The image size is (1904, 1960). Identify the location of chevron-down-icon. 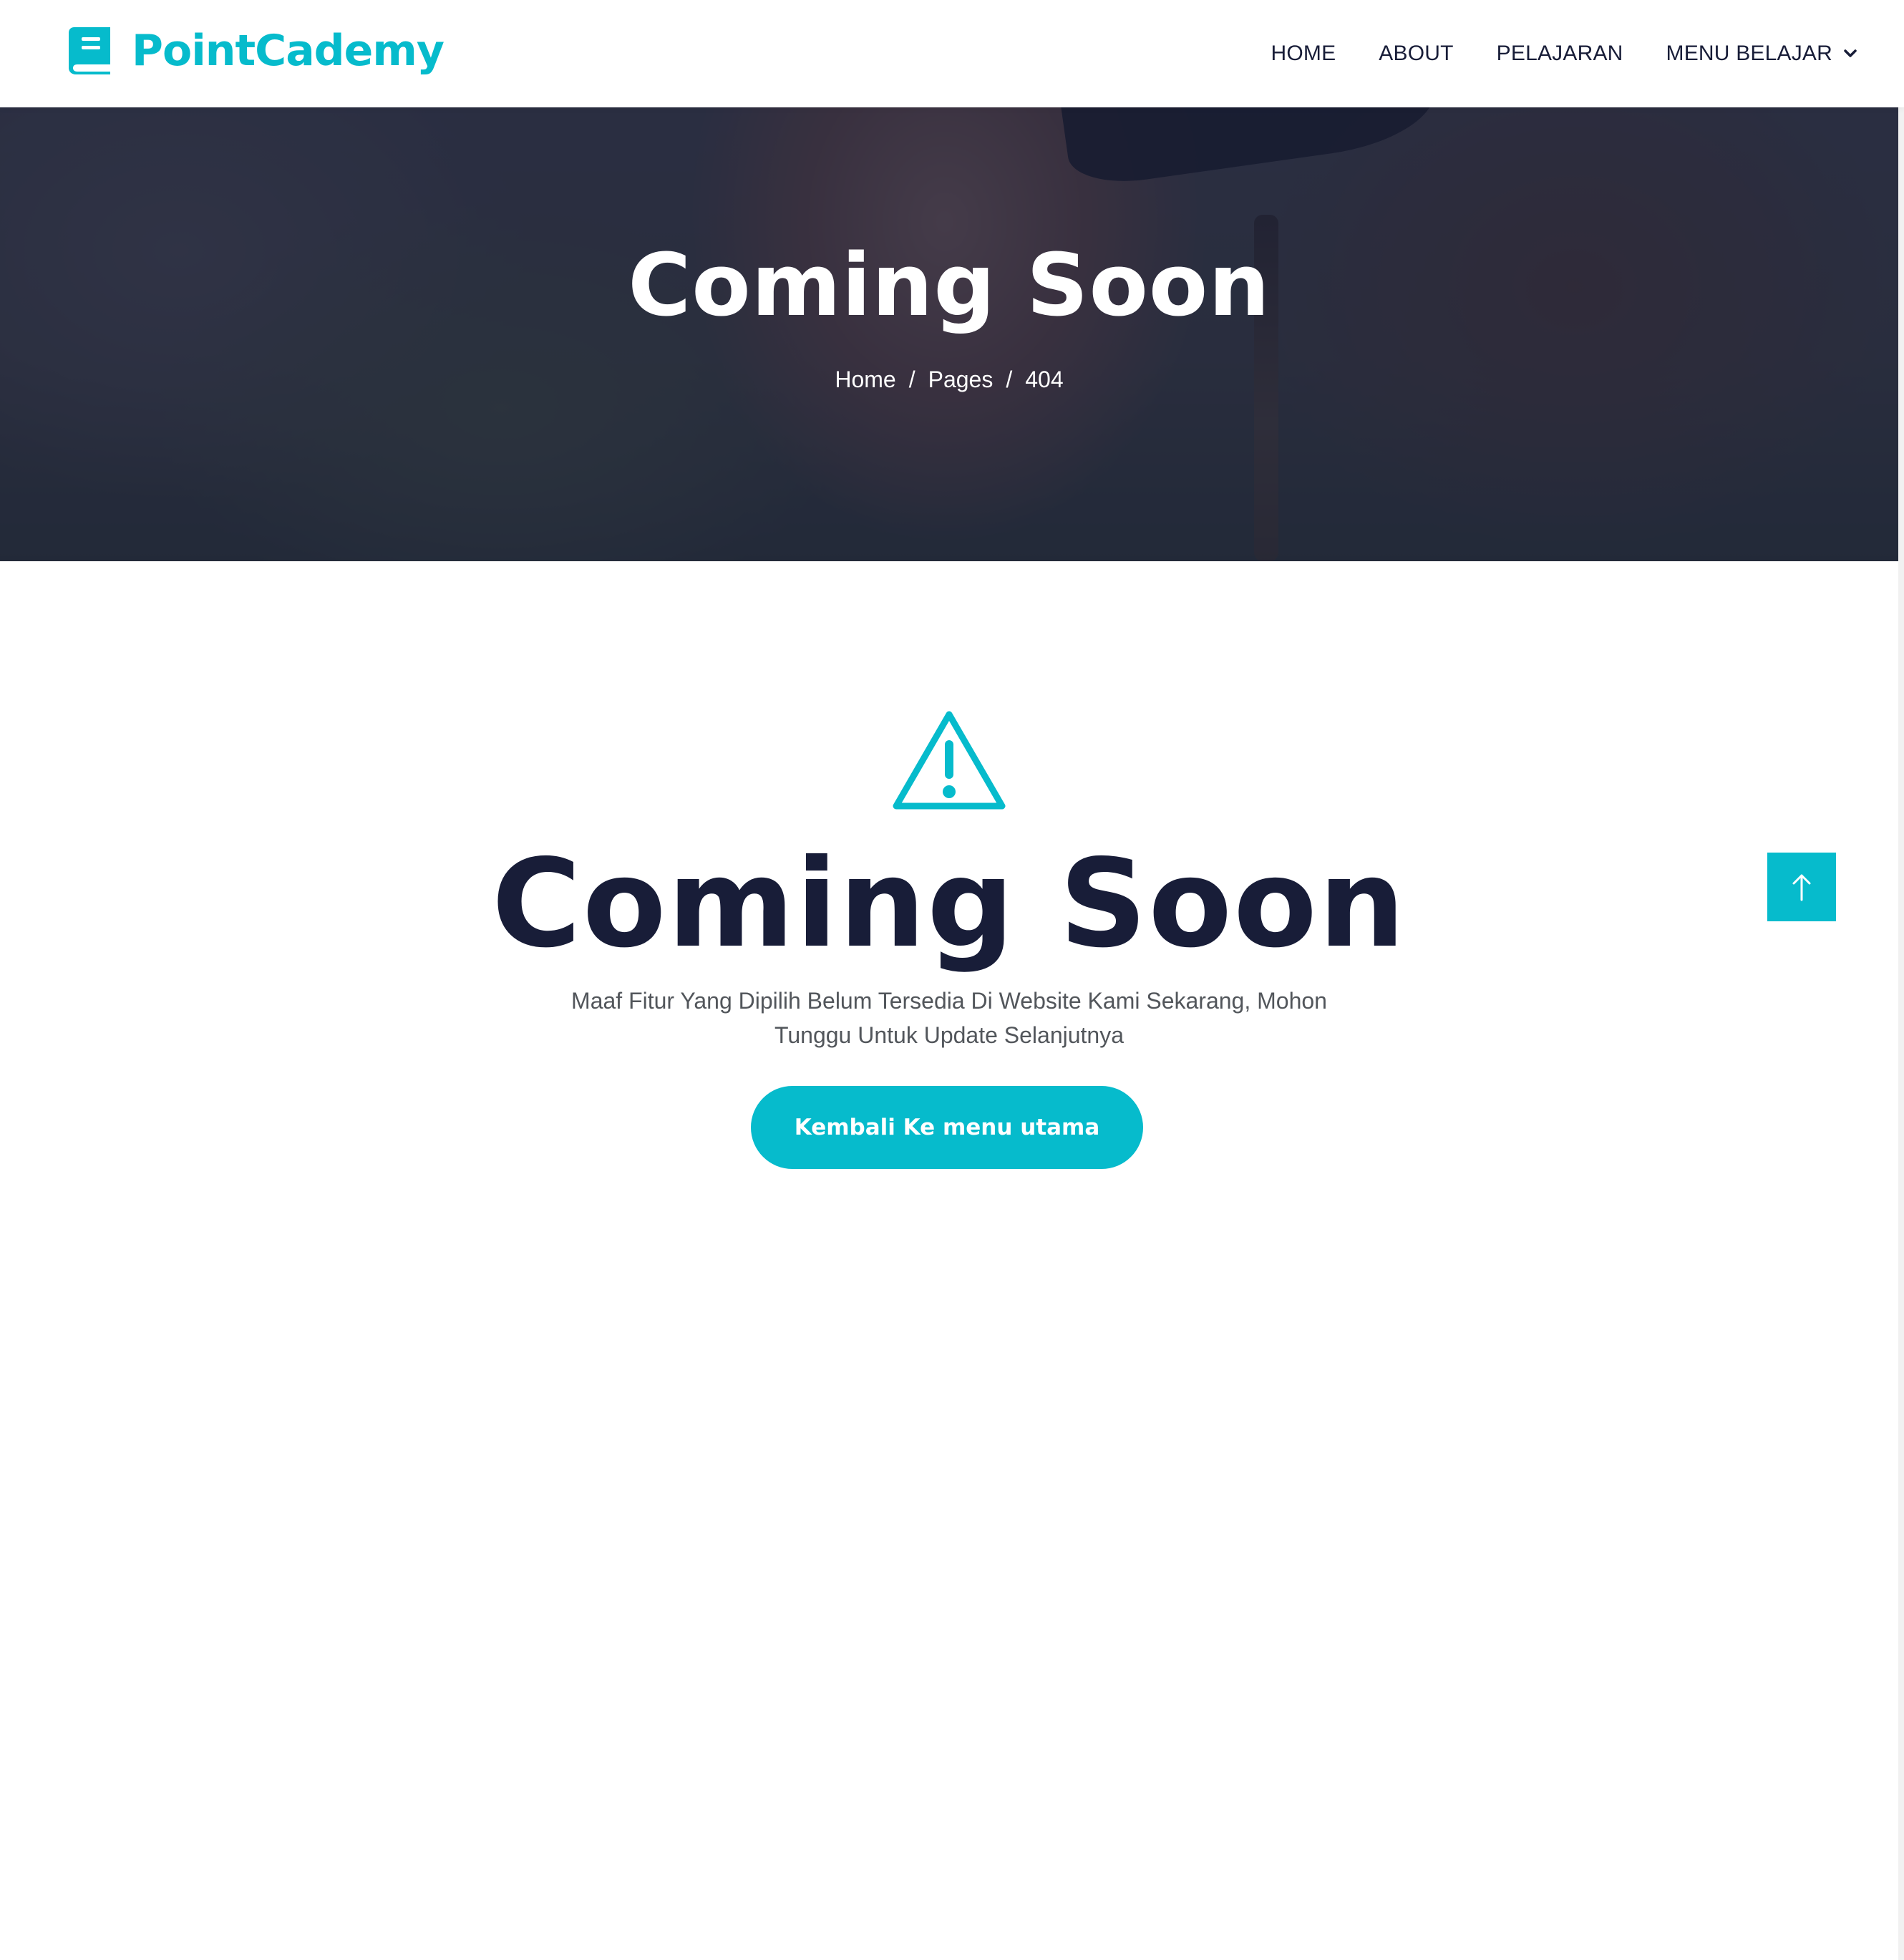
(1850, 53).